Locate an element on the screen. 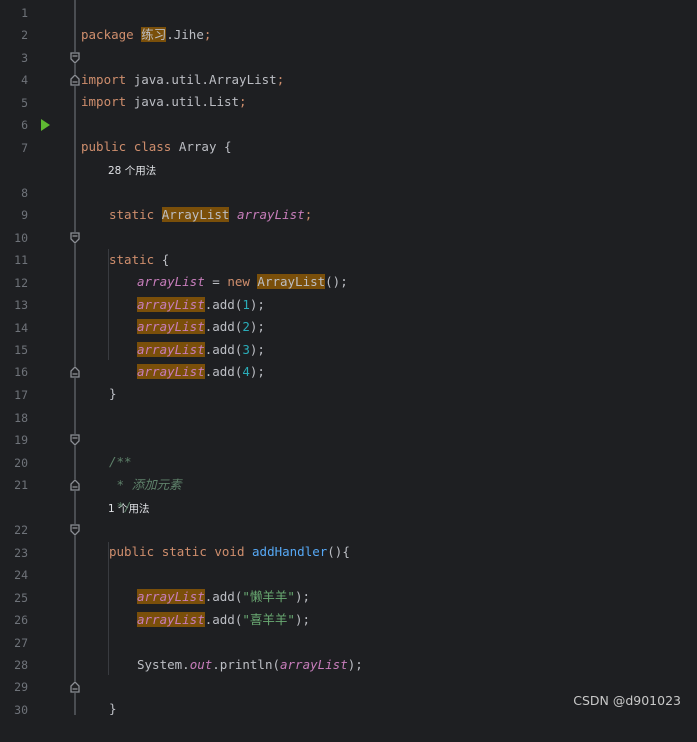 This screenshot has width=697, height=742. code-line: static ArrayList arrayList; is located at coordinates (348, 202).